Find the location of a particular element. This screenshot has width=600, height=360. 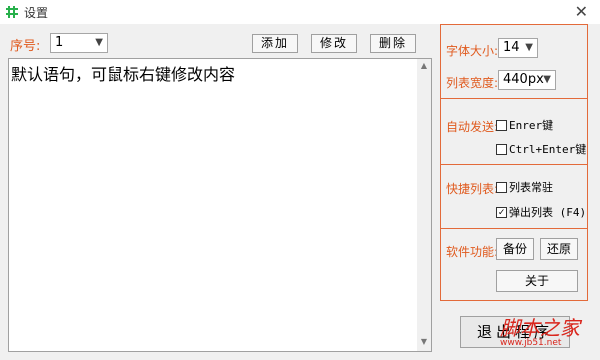

app-icon is located at coordinates (12, 12).